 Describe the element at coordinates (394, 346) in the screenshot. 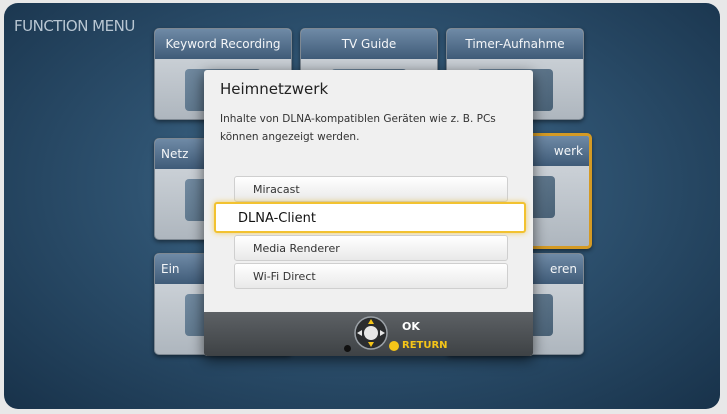

I see `return-dot-icon` at that location.